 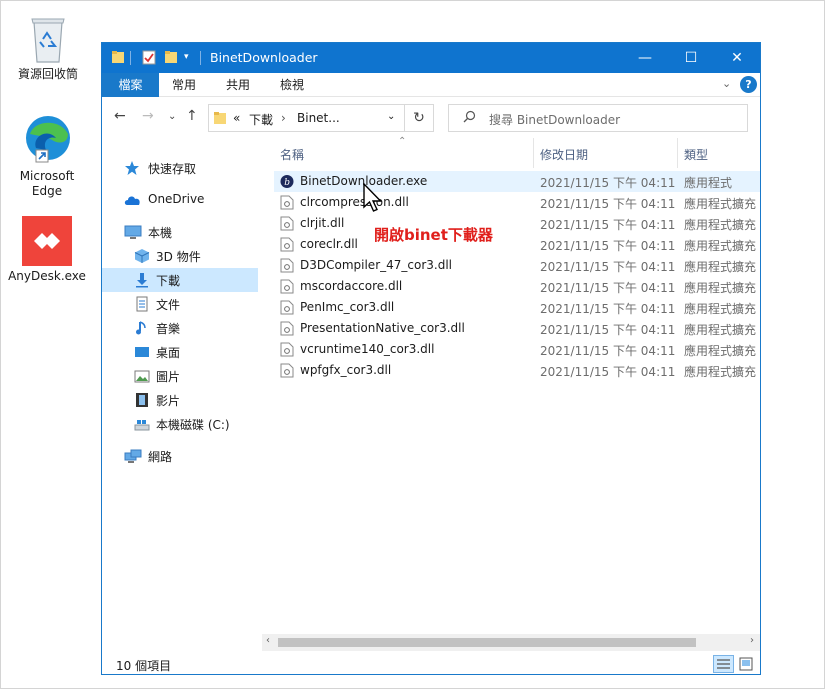 I want to click on divider, so click(x=200, y=58).